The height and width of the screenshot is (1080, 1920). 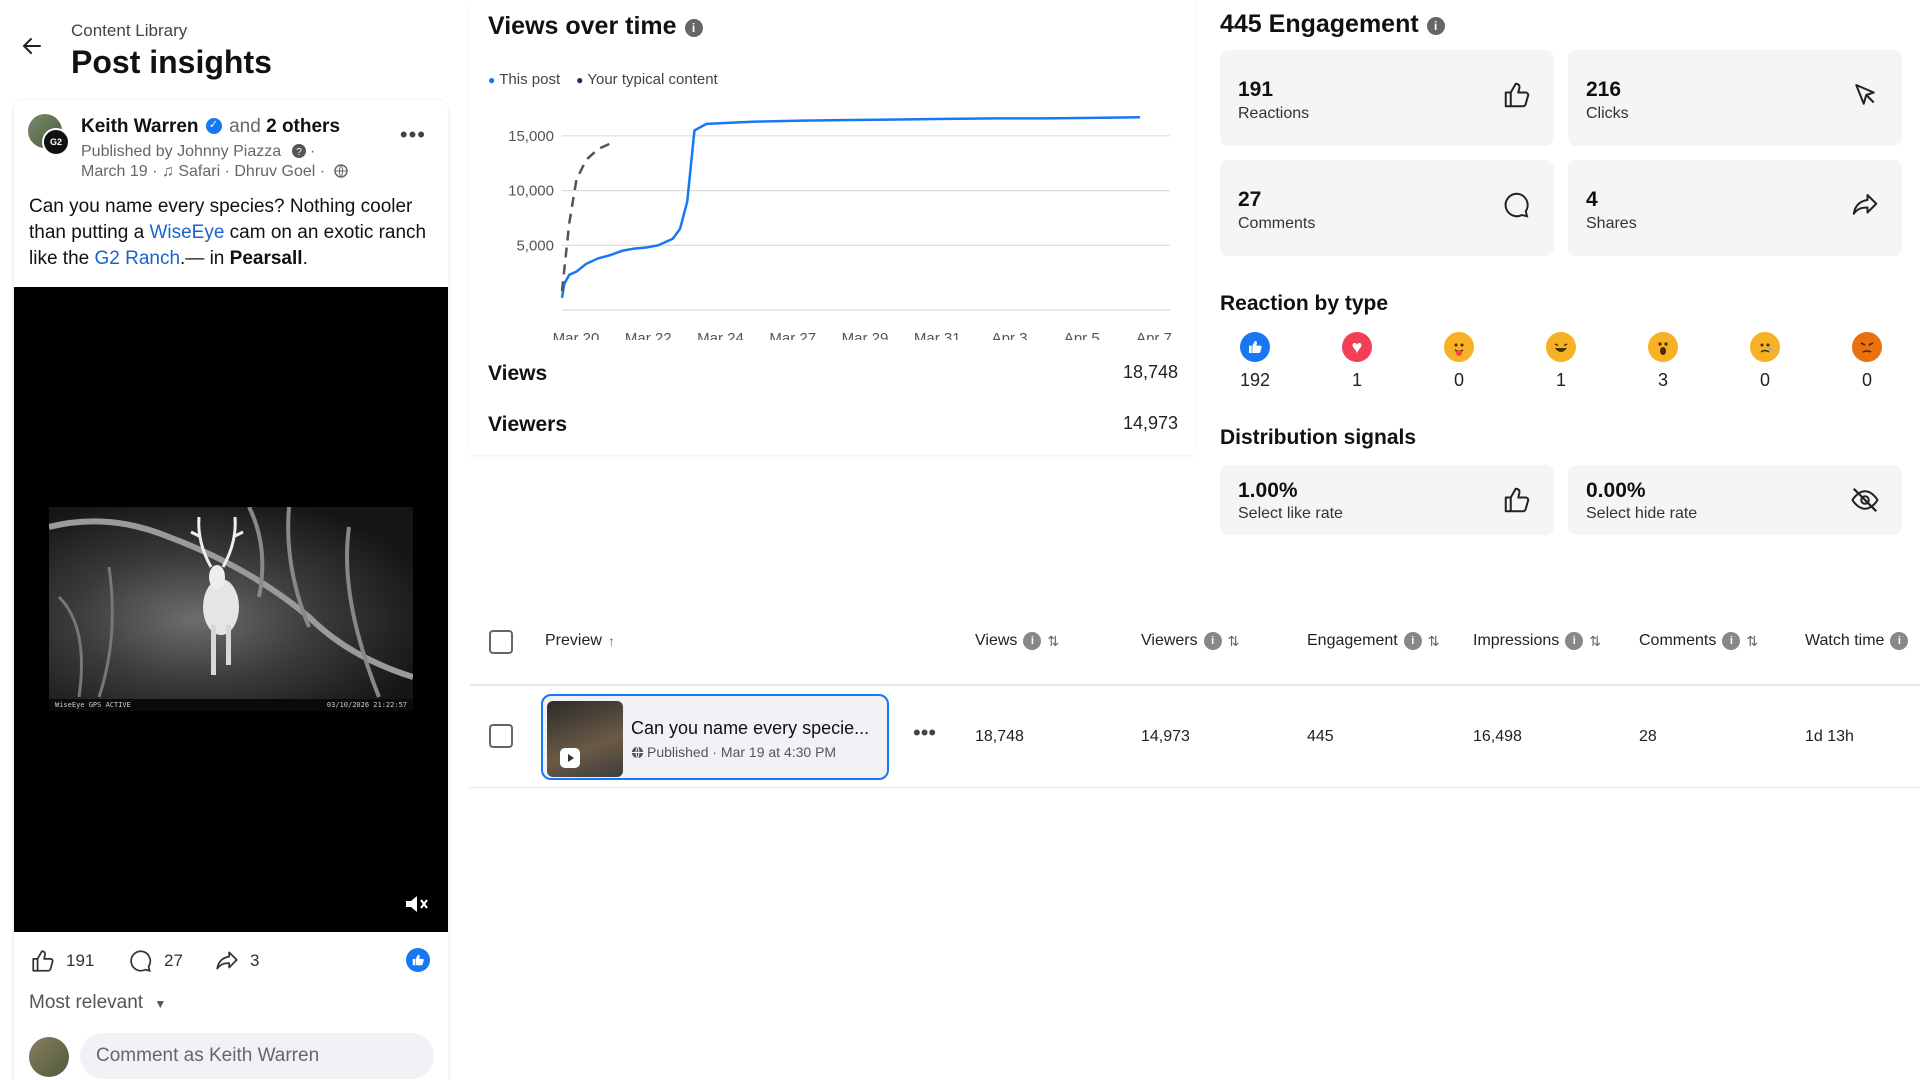 I want to click on shares-count: 4, so click(x=1592, y=199).